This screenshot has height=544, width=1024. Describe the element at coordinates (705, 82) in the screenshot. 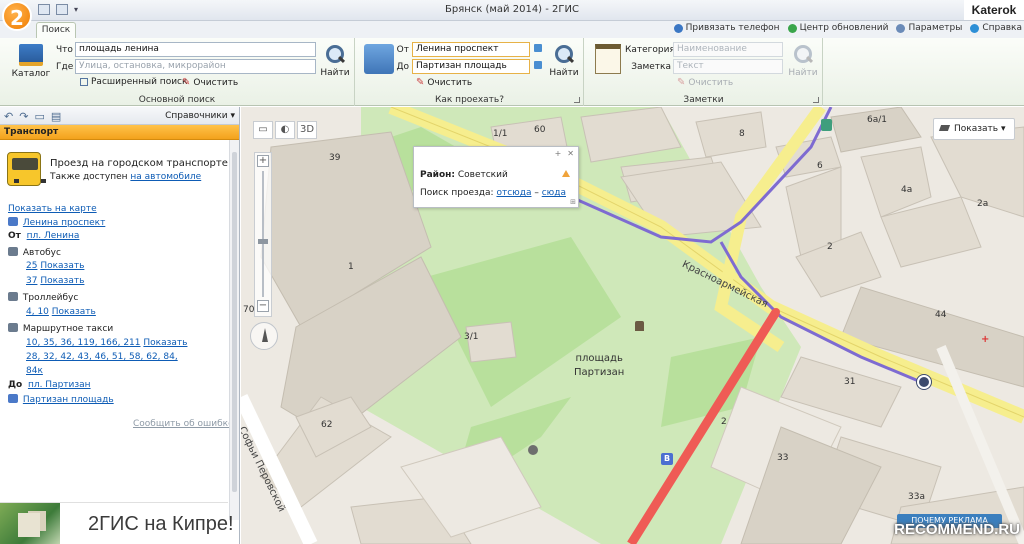

I see `clear-button-notes: ✎ Очистить` at that location.